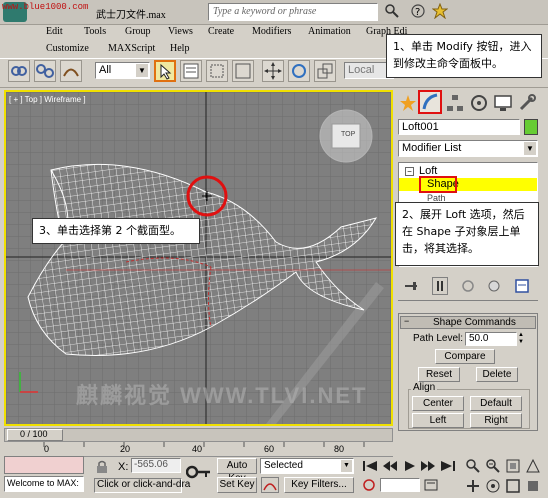 The width and height of the screenshot is (548, 498). I want to click on object-color-swatch, so click(531, 127).